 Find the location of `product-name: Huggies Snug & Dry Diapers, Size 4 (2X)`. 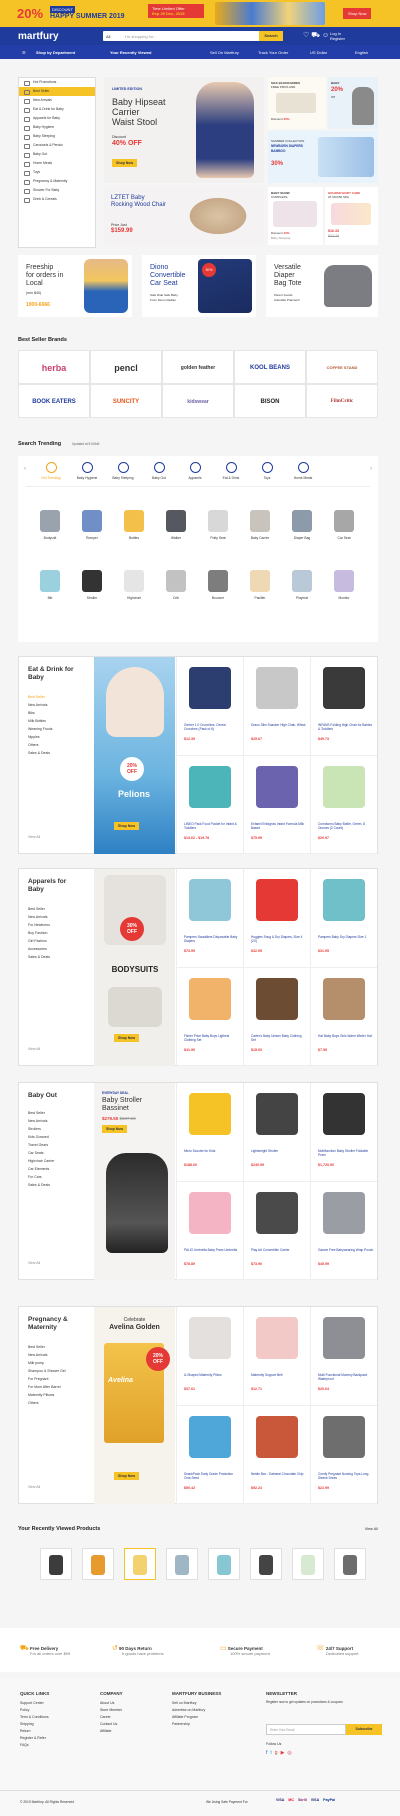

product-name: Huggies Snug & Dry Diapers, Size 4 (2X) is located at coordinates (279, 939).